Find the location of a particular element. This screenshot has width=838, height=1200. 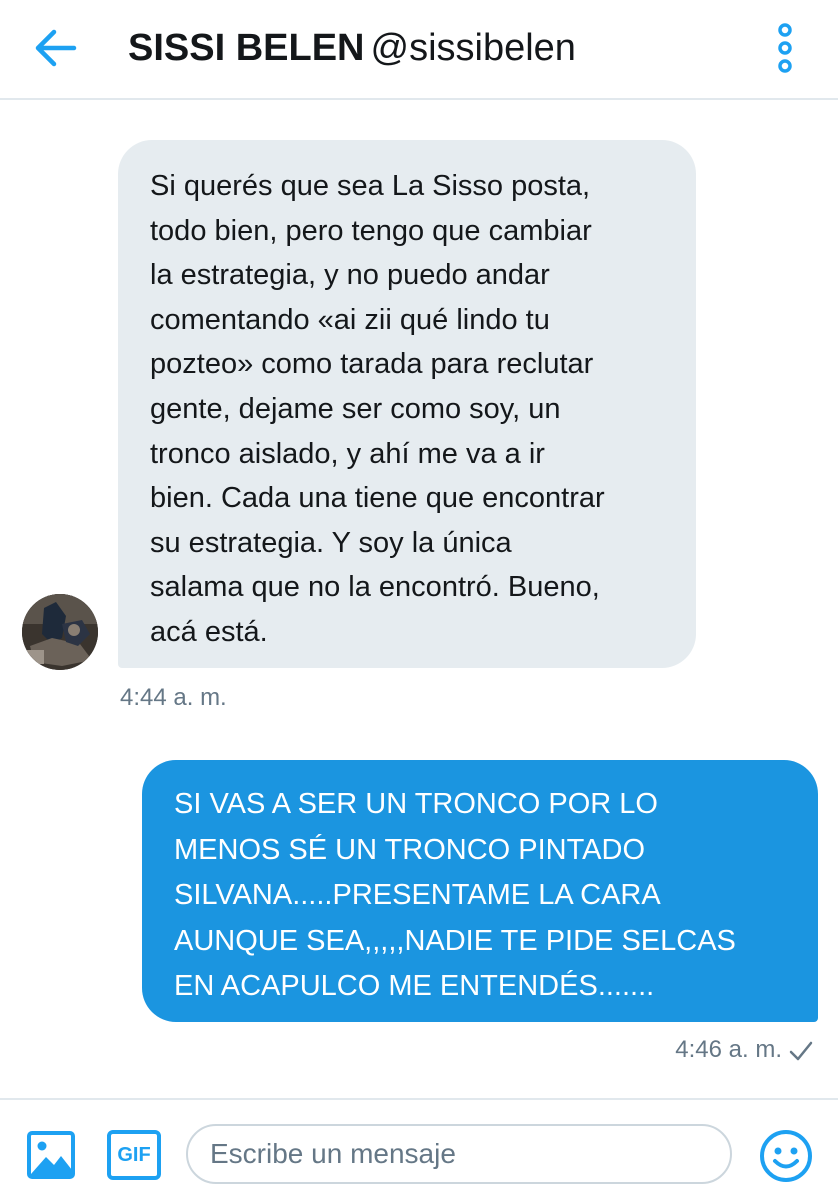

message-line: acá está. is located at coordinates (209, 631).